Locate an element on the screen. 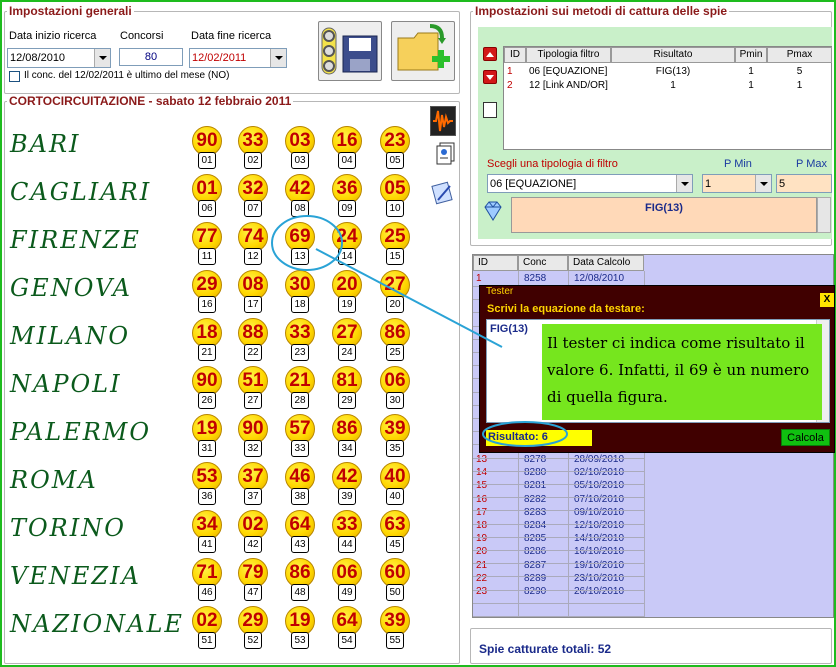  annotation-overlay is located at coordinates (419, 331).